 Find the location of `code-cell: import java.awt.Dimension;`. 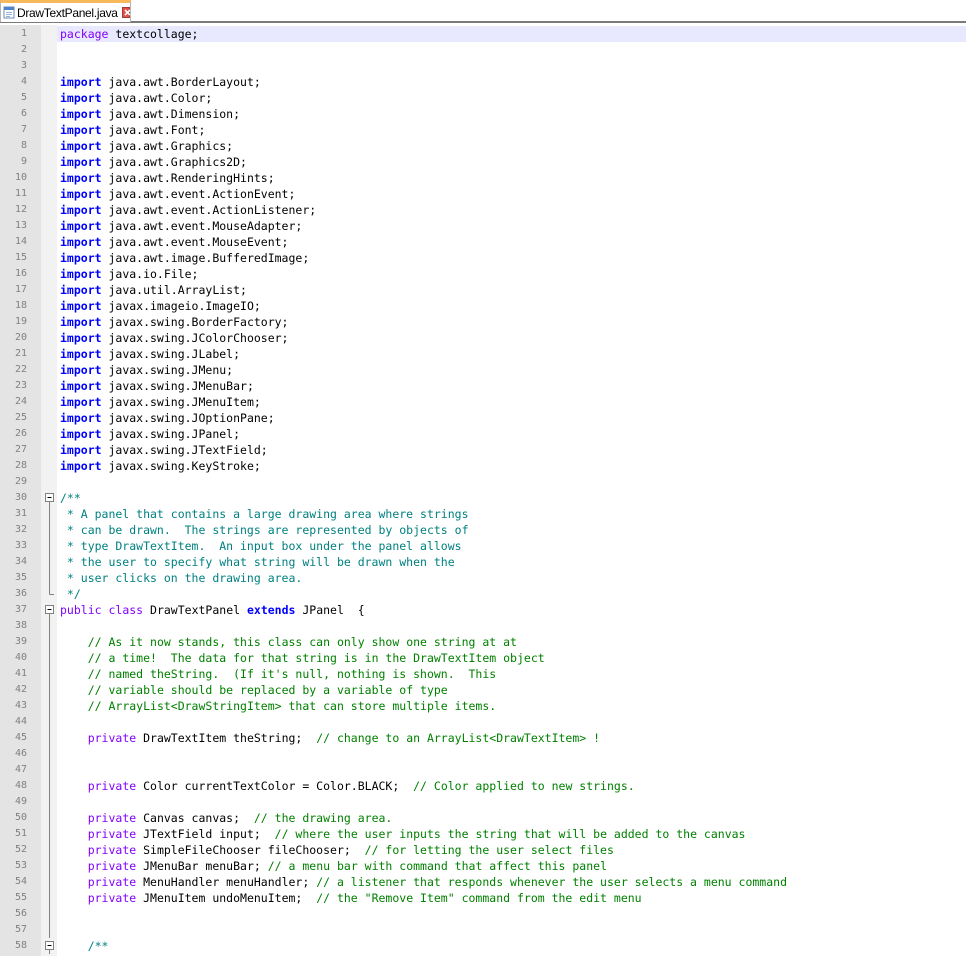

code-cell: import java.awt.Dimension; is located at coordinates (511, 114).